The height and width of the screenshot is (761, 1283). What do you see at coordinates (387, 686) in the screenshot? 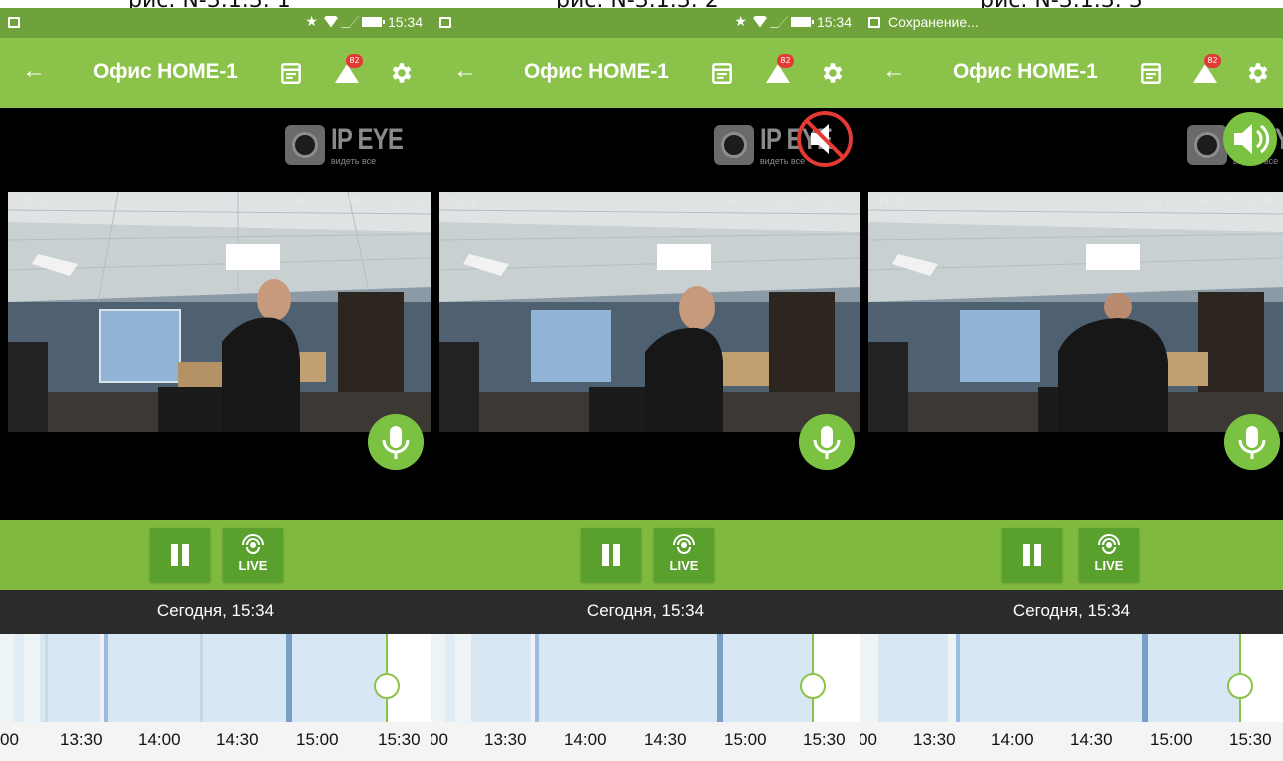
I see `playhead-handle` at bounding box center [387, 686].